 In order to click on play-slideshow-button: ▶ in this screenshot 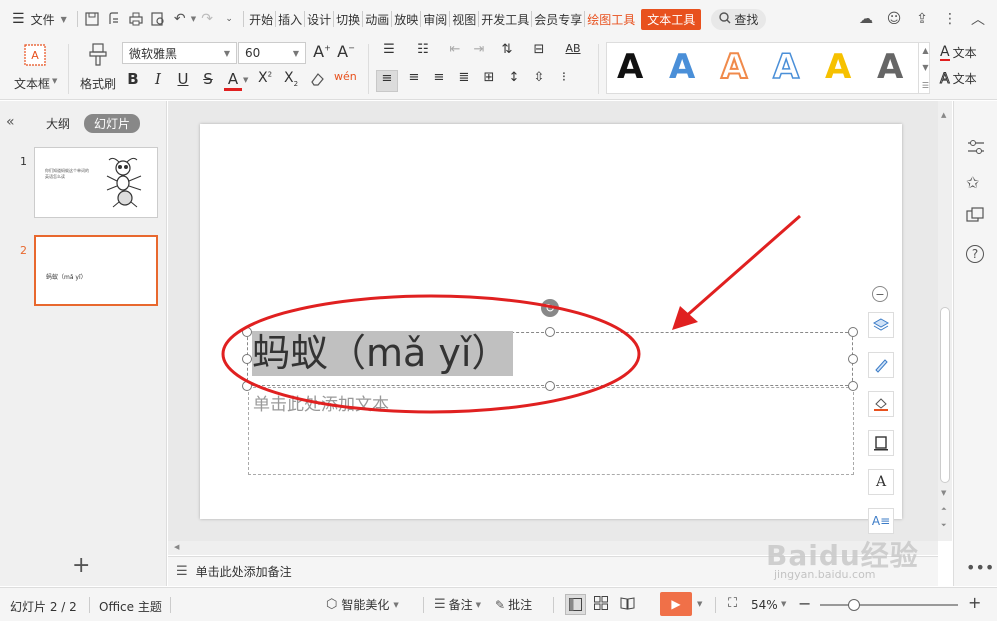, I will do `click(676, 604)`.